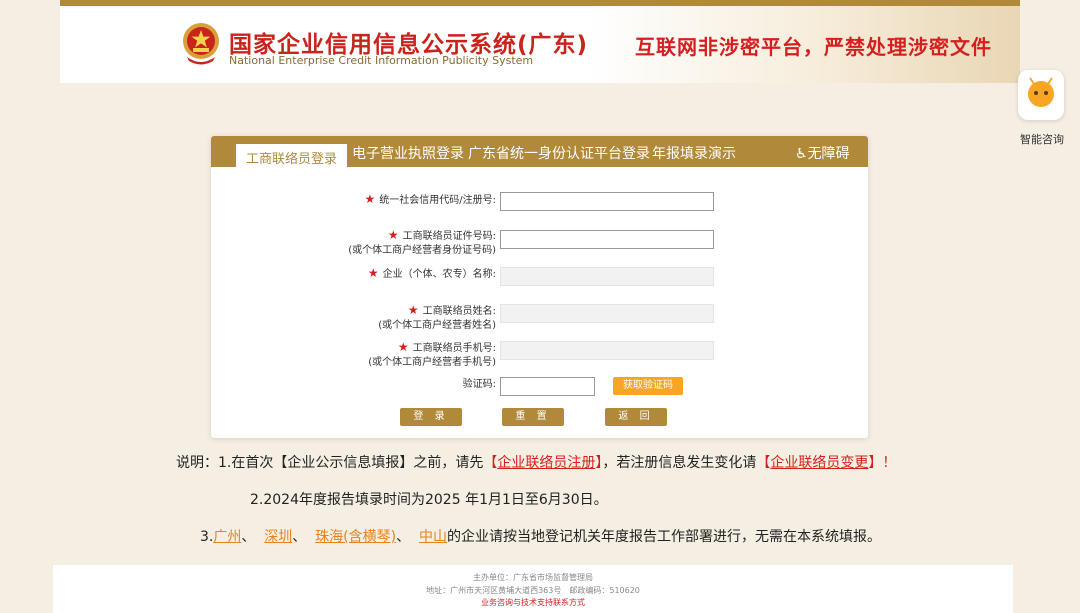  Describe the element at coordinates (636, 417) in the screenshot. I see `back-button: 返 回` at that location.